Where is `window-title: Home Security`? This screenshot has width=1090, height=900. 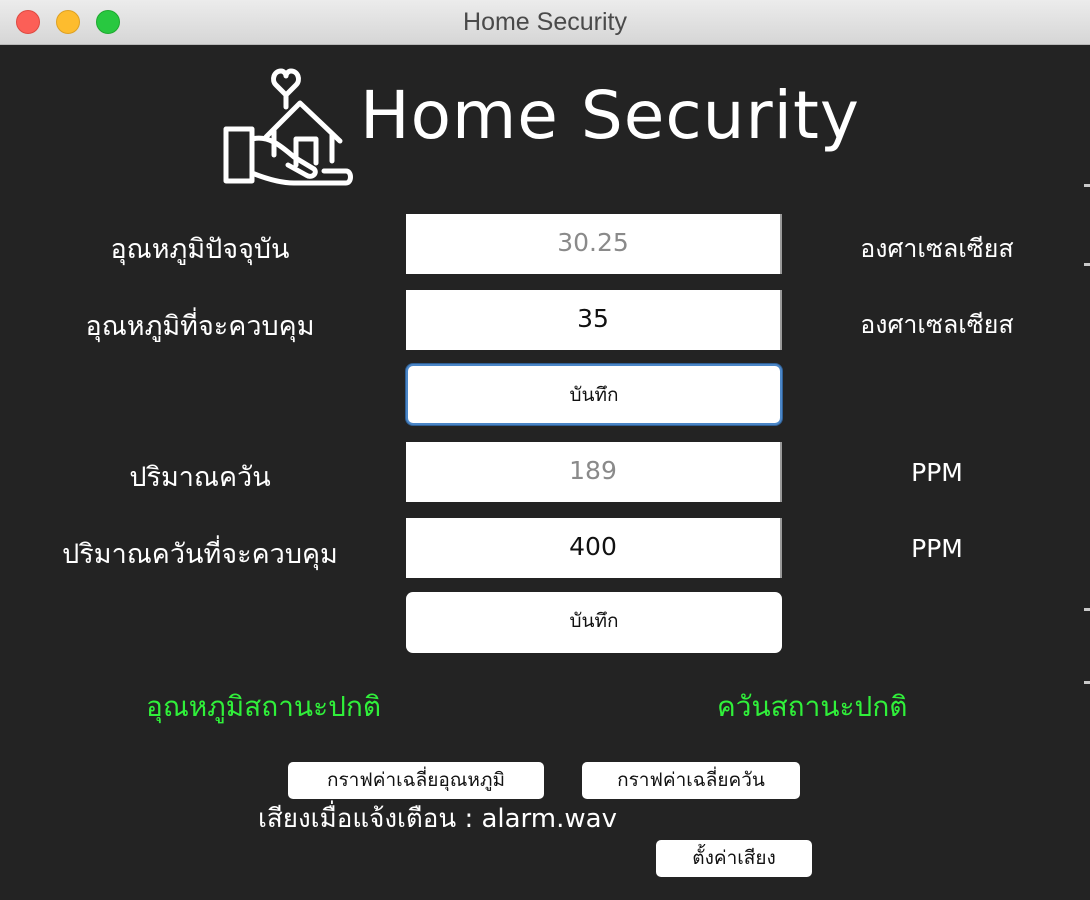 window-title: Home Security is located at coordinates (545, 22).